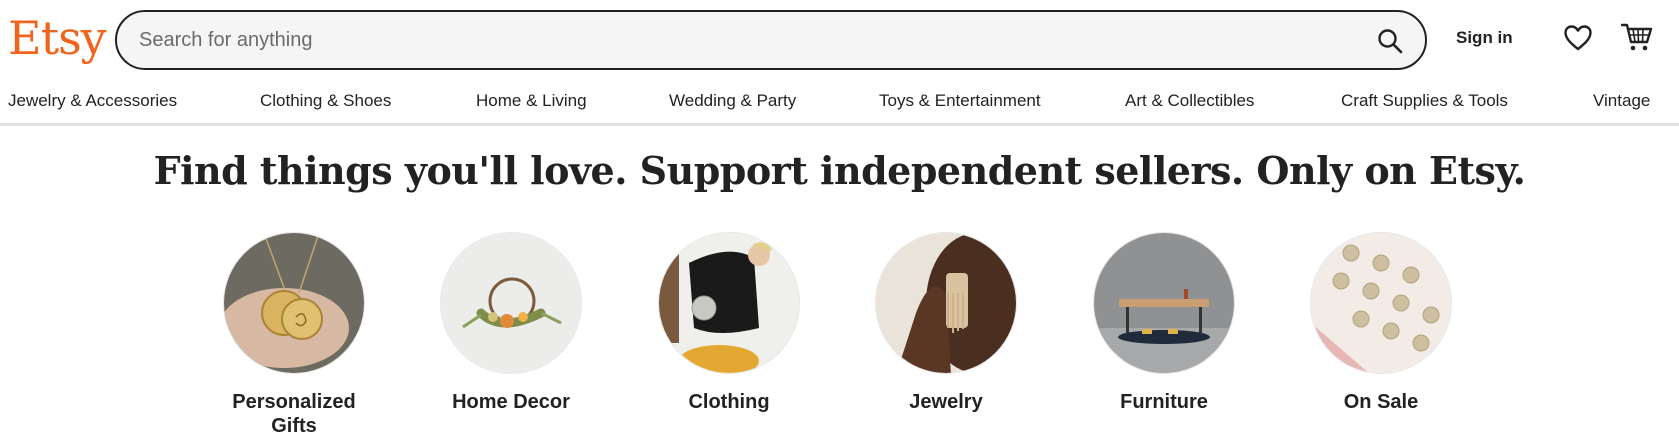 This screenshot has height=435, width=1679. I want to click on cart-button, so click(1637, 37).